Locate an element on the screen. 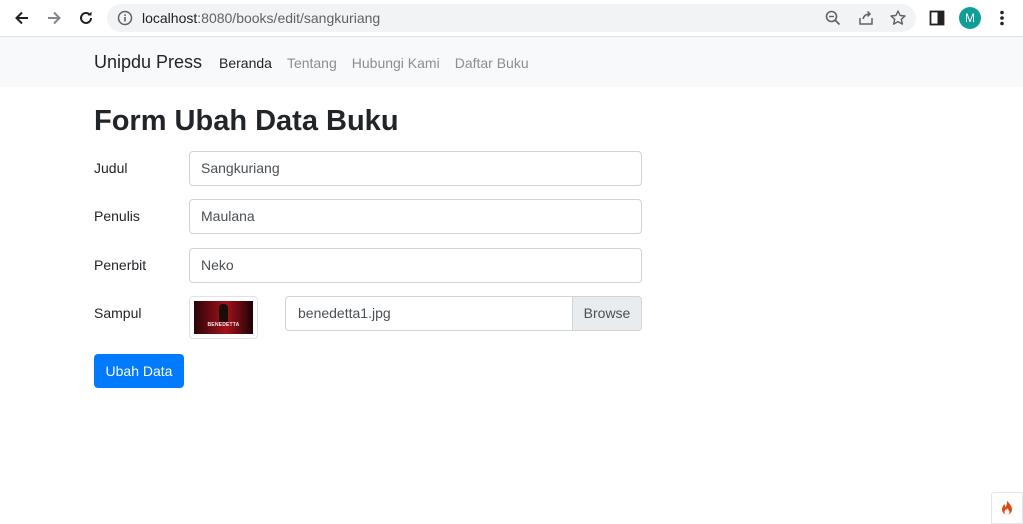  url-path: :8080/books/edit/sangkuriang is located at coordinates (289, 18).